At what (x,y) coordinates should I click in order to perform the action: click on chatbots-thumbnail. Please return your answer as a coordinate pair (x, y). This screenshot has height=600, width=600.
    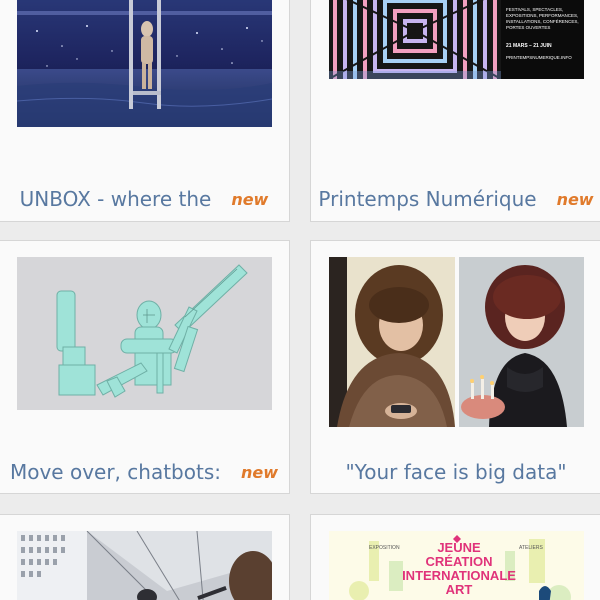
    Looking at the image, I should click on (144, 333).